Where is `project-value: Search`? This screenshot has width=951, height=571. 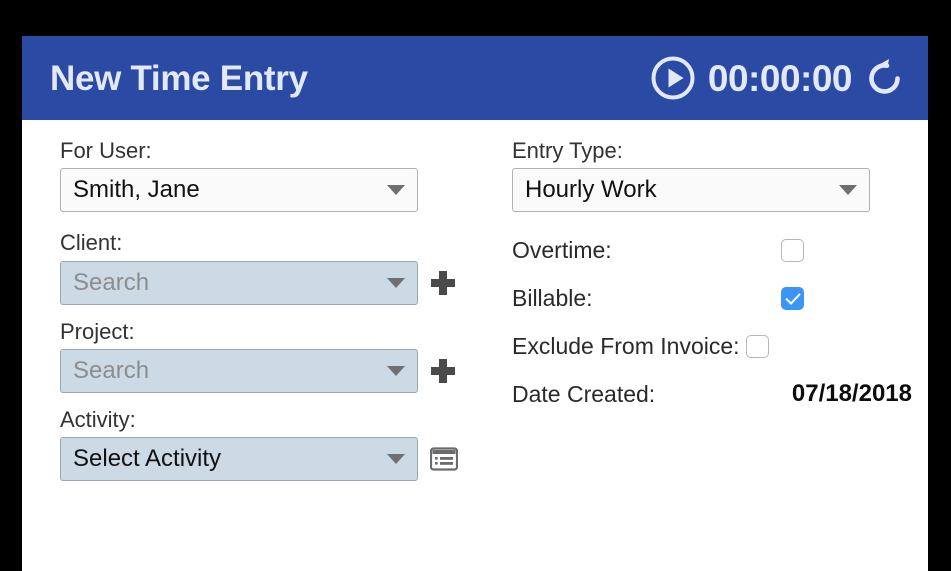
project-value: Search is located at coordinates (111, 370).